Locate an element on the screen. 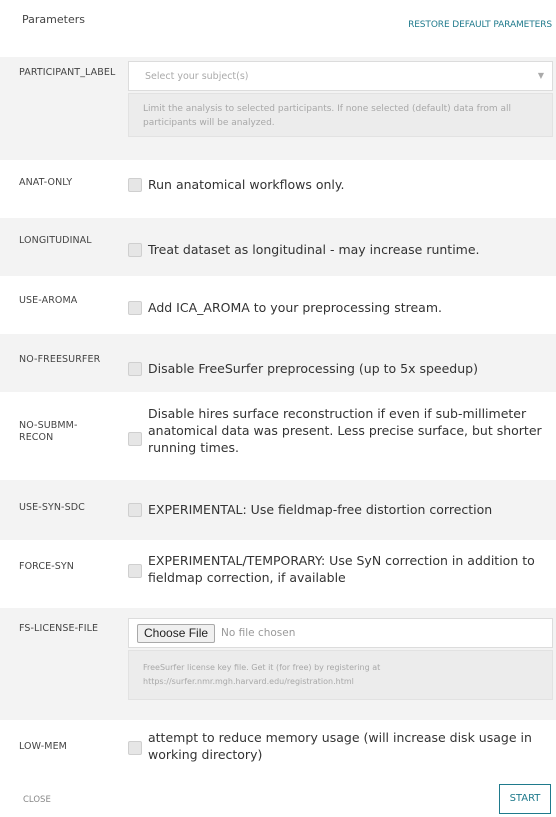 The image size is (556, 817). participant-label-label: PARTICIPANT_LABEL is located at coordinates (67, 72).